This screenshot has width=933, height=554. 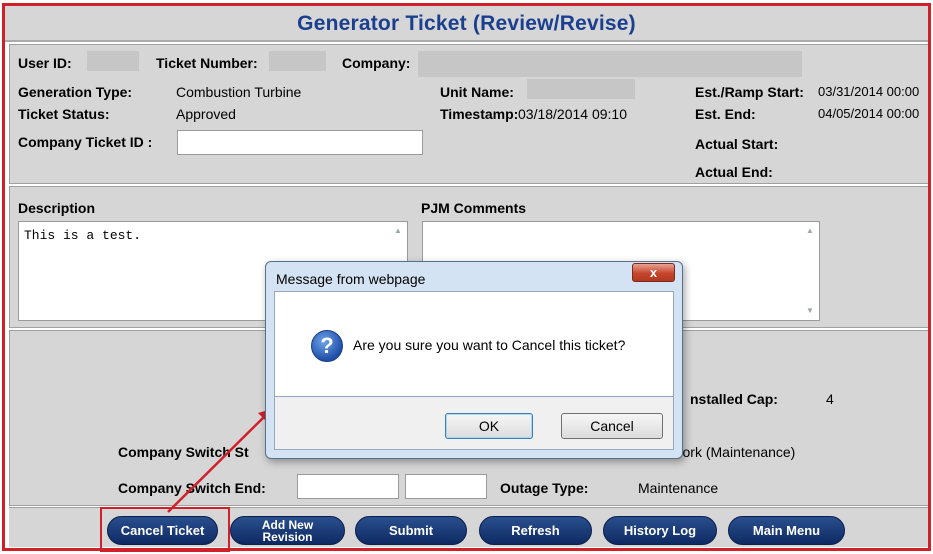 I want to click on close-icon: x, so click(x=653, y=272).